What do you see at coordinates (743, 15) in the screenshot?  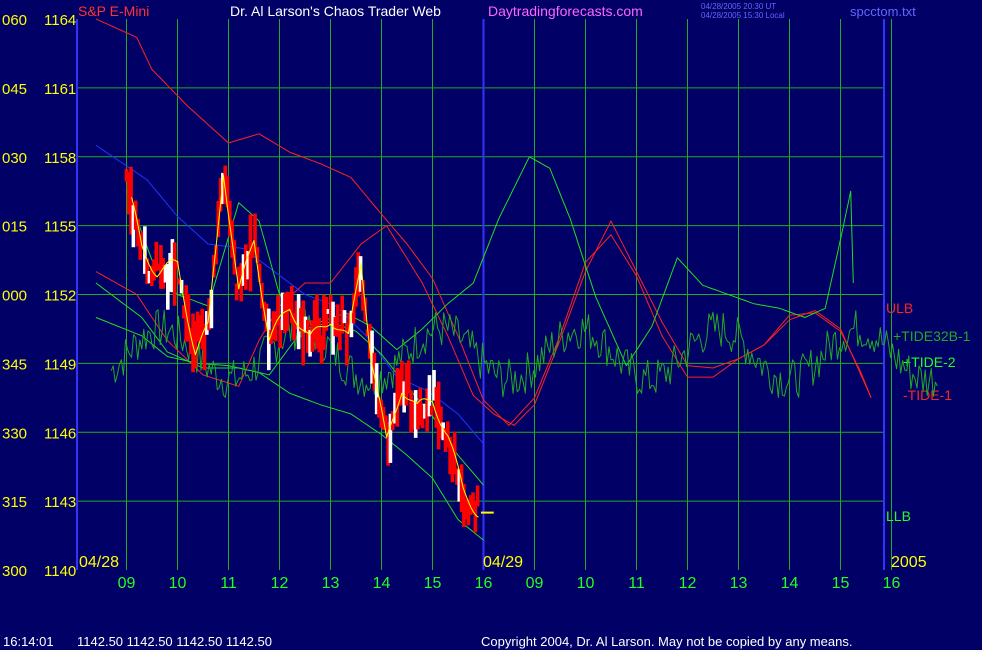 I see `timestamp-local: 04/28/2005 15:30 Local` at bounding box center [743, 15].